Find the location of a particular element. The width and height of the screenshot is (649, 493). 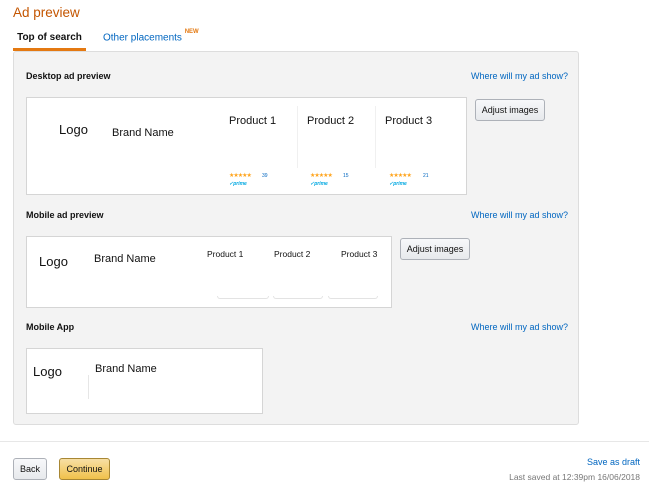

desktop-logo: Logo is located at coordinates (73, 129).